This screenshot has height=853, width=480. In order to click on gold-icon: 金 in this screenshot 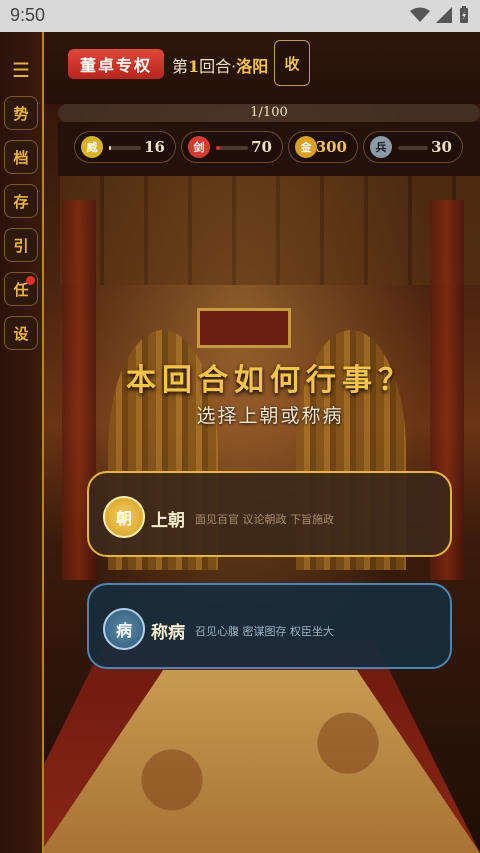, I will do `click(306, 147)`.